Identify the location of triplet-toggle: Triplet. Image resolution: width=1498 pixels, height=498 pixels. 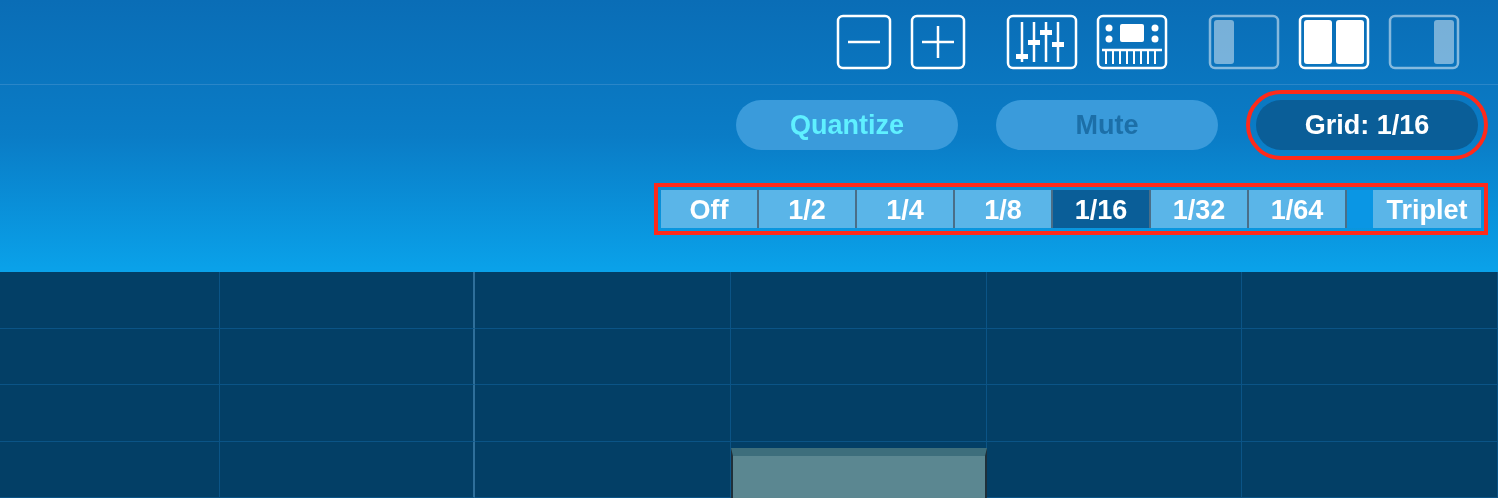
(1427, 209).